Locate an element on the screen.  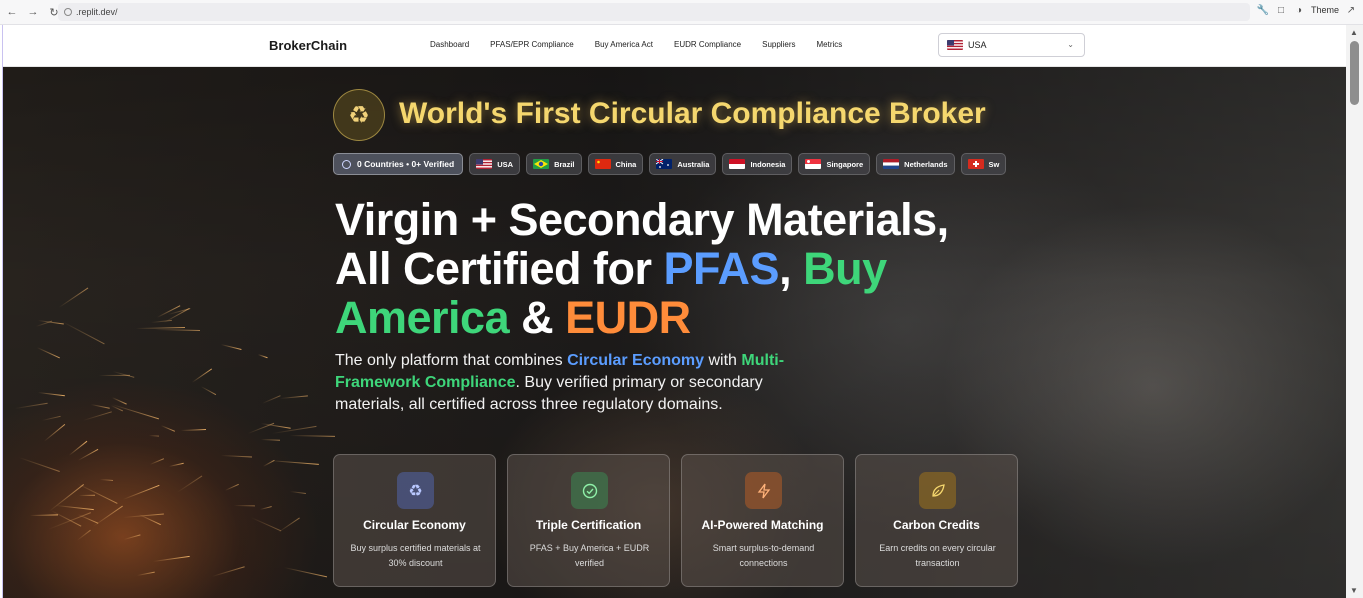
hero-title-line1: Virgin + Secondary Materials, is located at coordinates (642, 219).